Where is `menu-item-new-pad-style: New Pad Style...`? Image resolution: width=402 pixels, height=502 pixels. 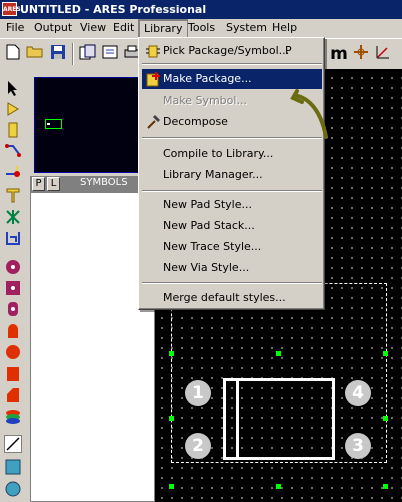 menu-item-new-pad-style: New Pad Style... is located at coordinates (232, 205).